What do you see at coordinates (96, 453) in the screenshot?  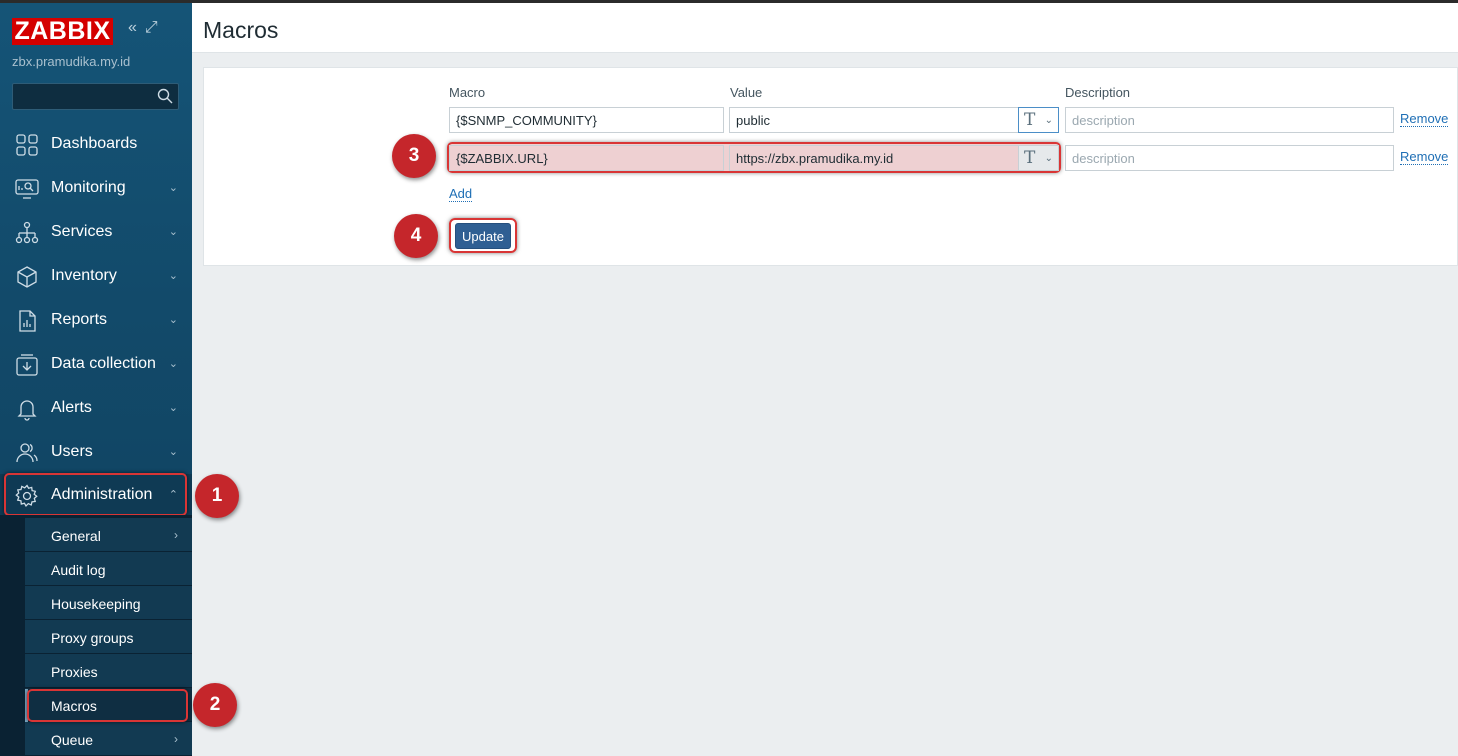 I see `sidebar-item-users: Users ⌄` at bounding box center [96, 453].